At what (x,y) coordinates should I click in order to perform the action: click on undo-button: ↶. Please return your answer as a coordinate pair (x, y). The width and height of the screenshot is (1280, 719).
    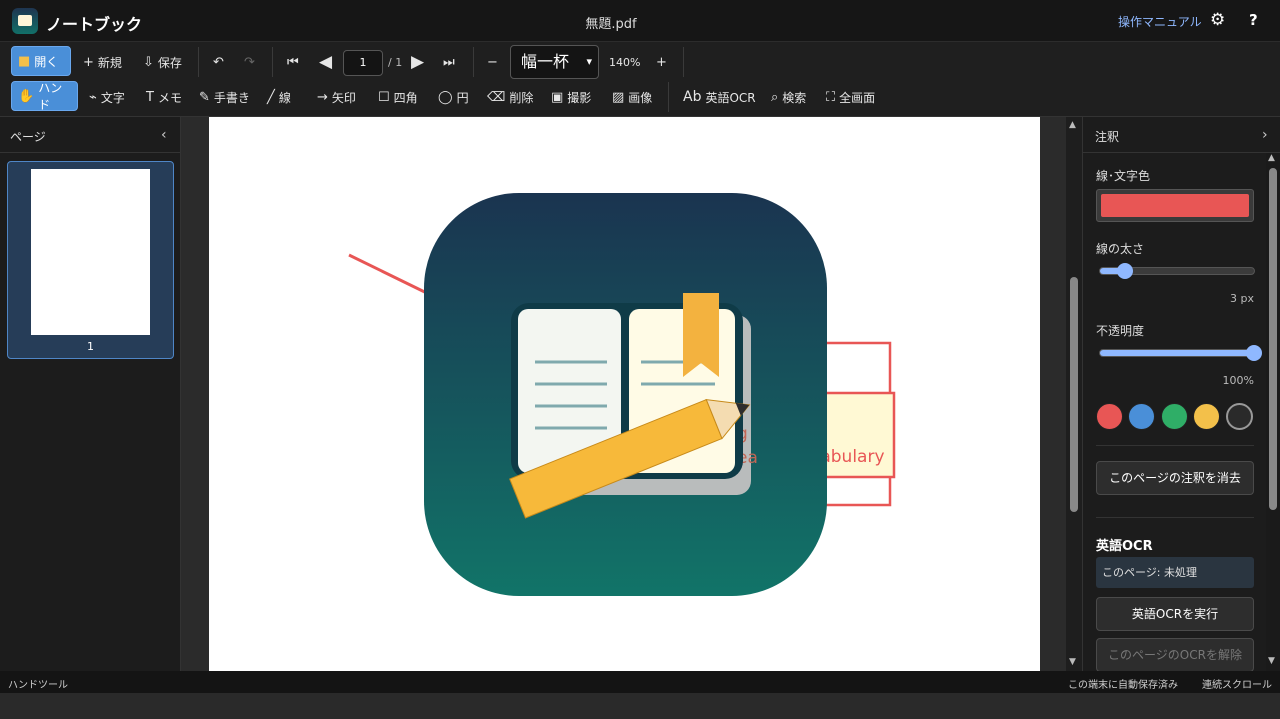
    Looking at the image, I should click on (218, 62).